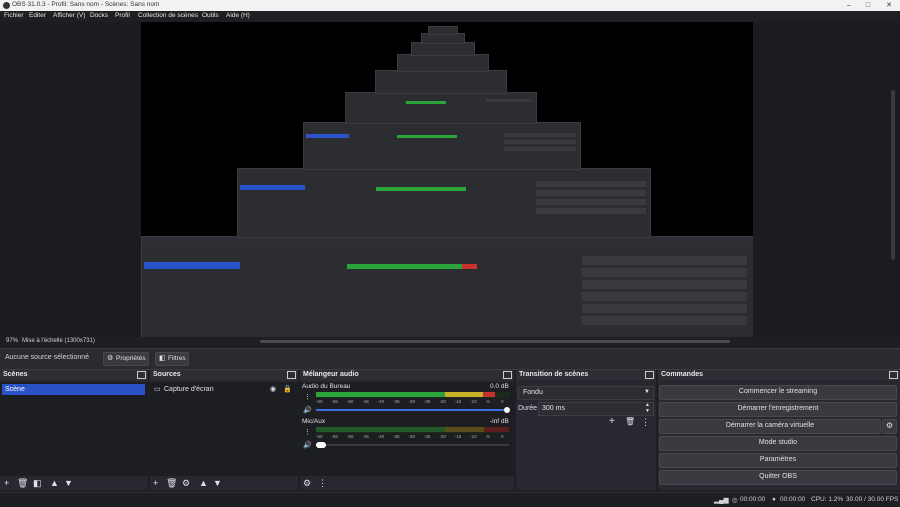 The height and width of the screenshot is (507, 900). I want to click on virtual-camera-settings-button: ⚙, so click(889, 426).